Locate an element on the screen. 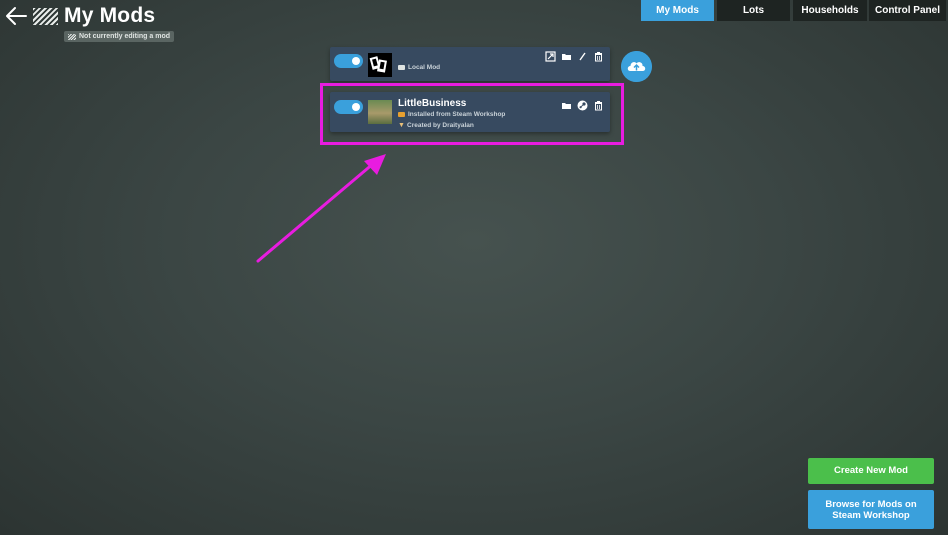 Image resolution: width=948 pixels, height=535 pixels. mod-author-text: Created by Draityalan is located at coordinates (440, 125).